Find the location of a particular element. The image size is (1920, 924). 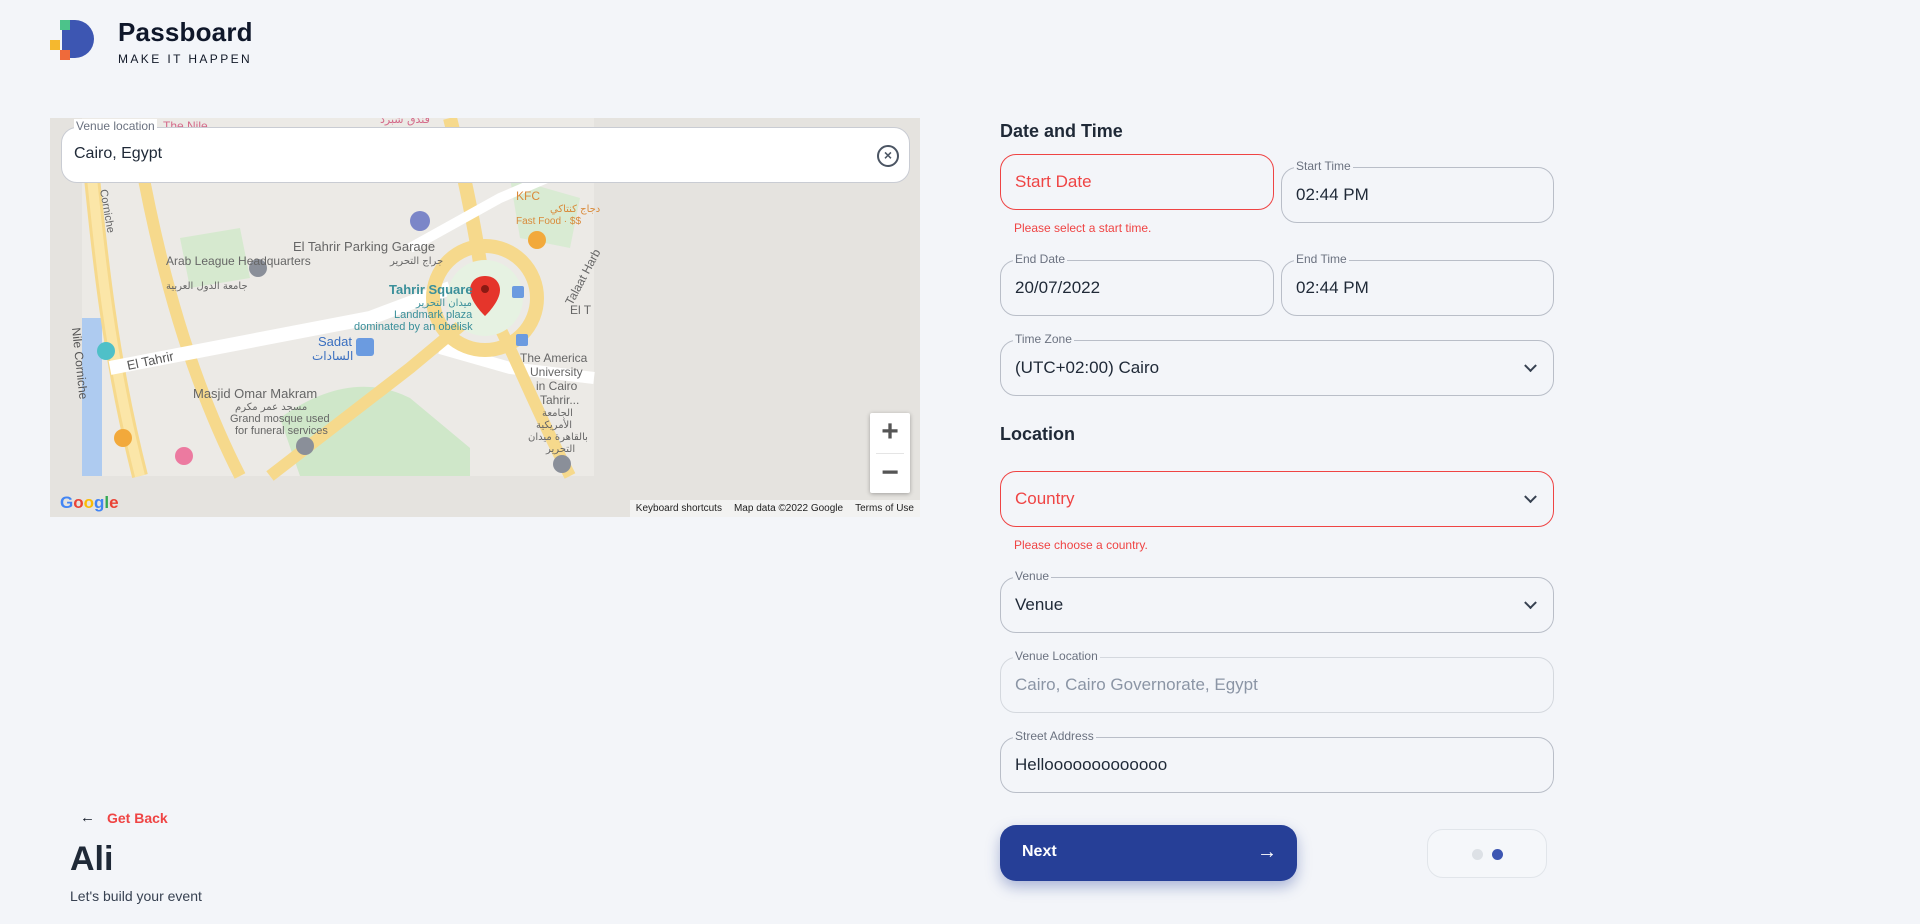

user-name: Ali is located at coordinates (92, 859).